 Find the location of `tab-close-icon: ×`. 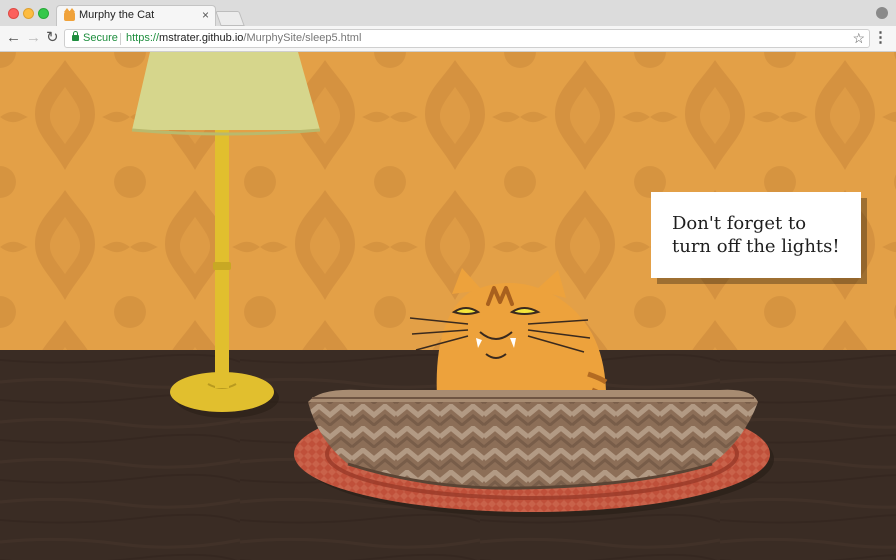

tab-close-icon: × is located at coordinates (205, 15).